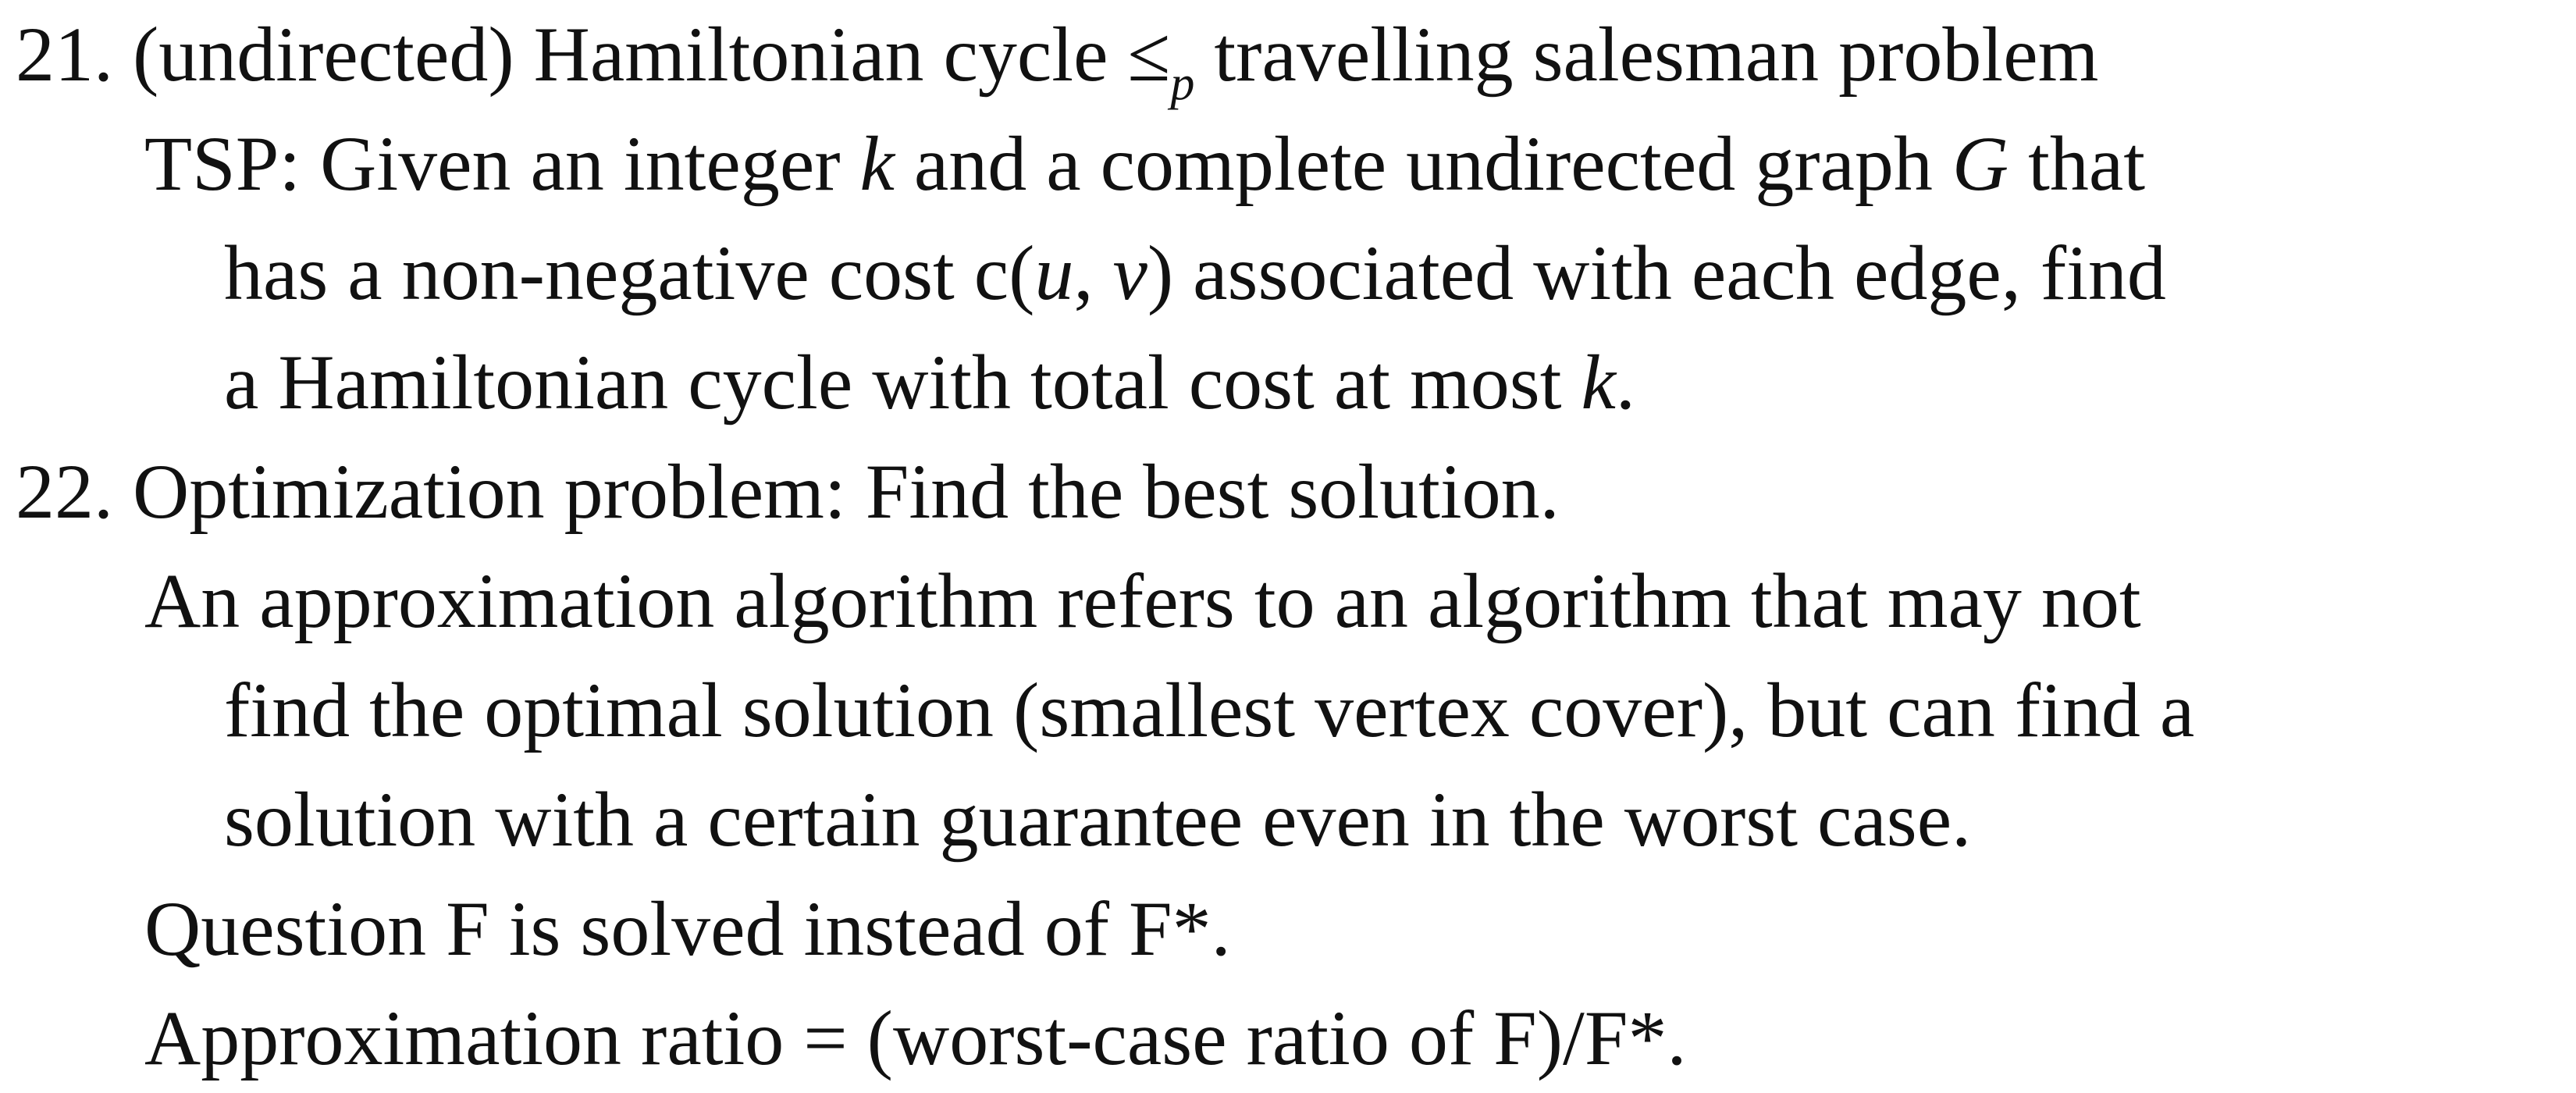 The height and width of the screenshot is (1093, 2576). What do you see at coordinates (1980, 163) in the screenshot?
I see `math-G: G` at bounding box center [1980, 163].